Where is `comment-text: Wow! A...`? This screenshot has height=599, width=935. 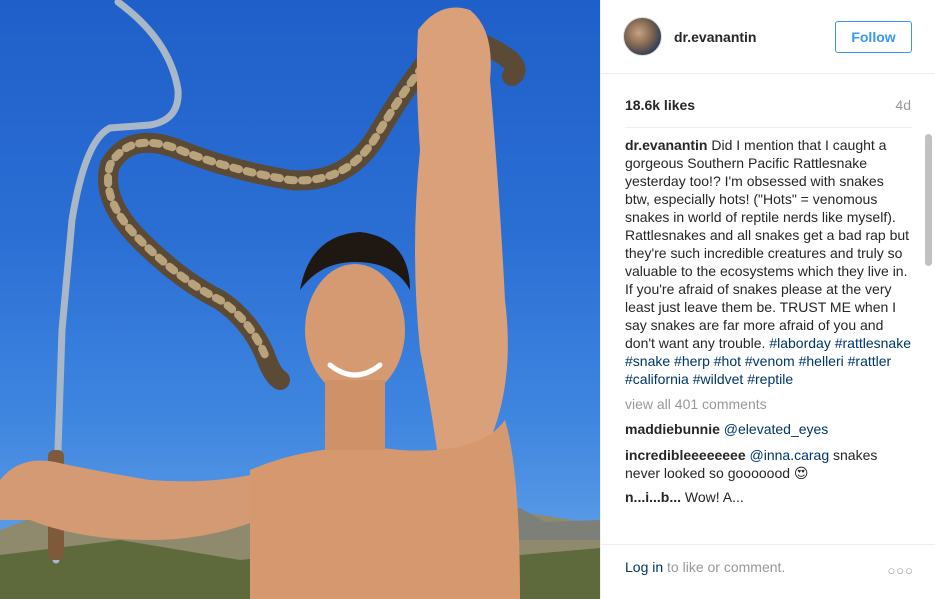 comment-text: Wow! A... is located at coordinates (714, 497).